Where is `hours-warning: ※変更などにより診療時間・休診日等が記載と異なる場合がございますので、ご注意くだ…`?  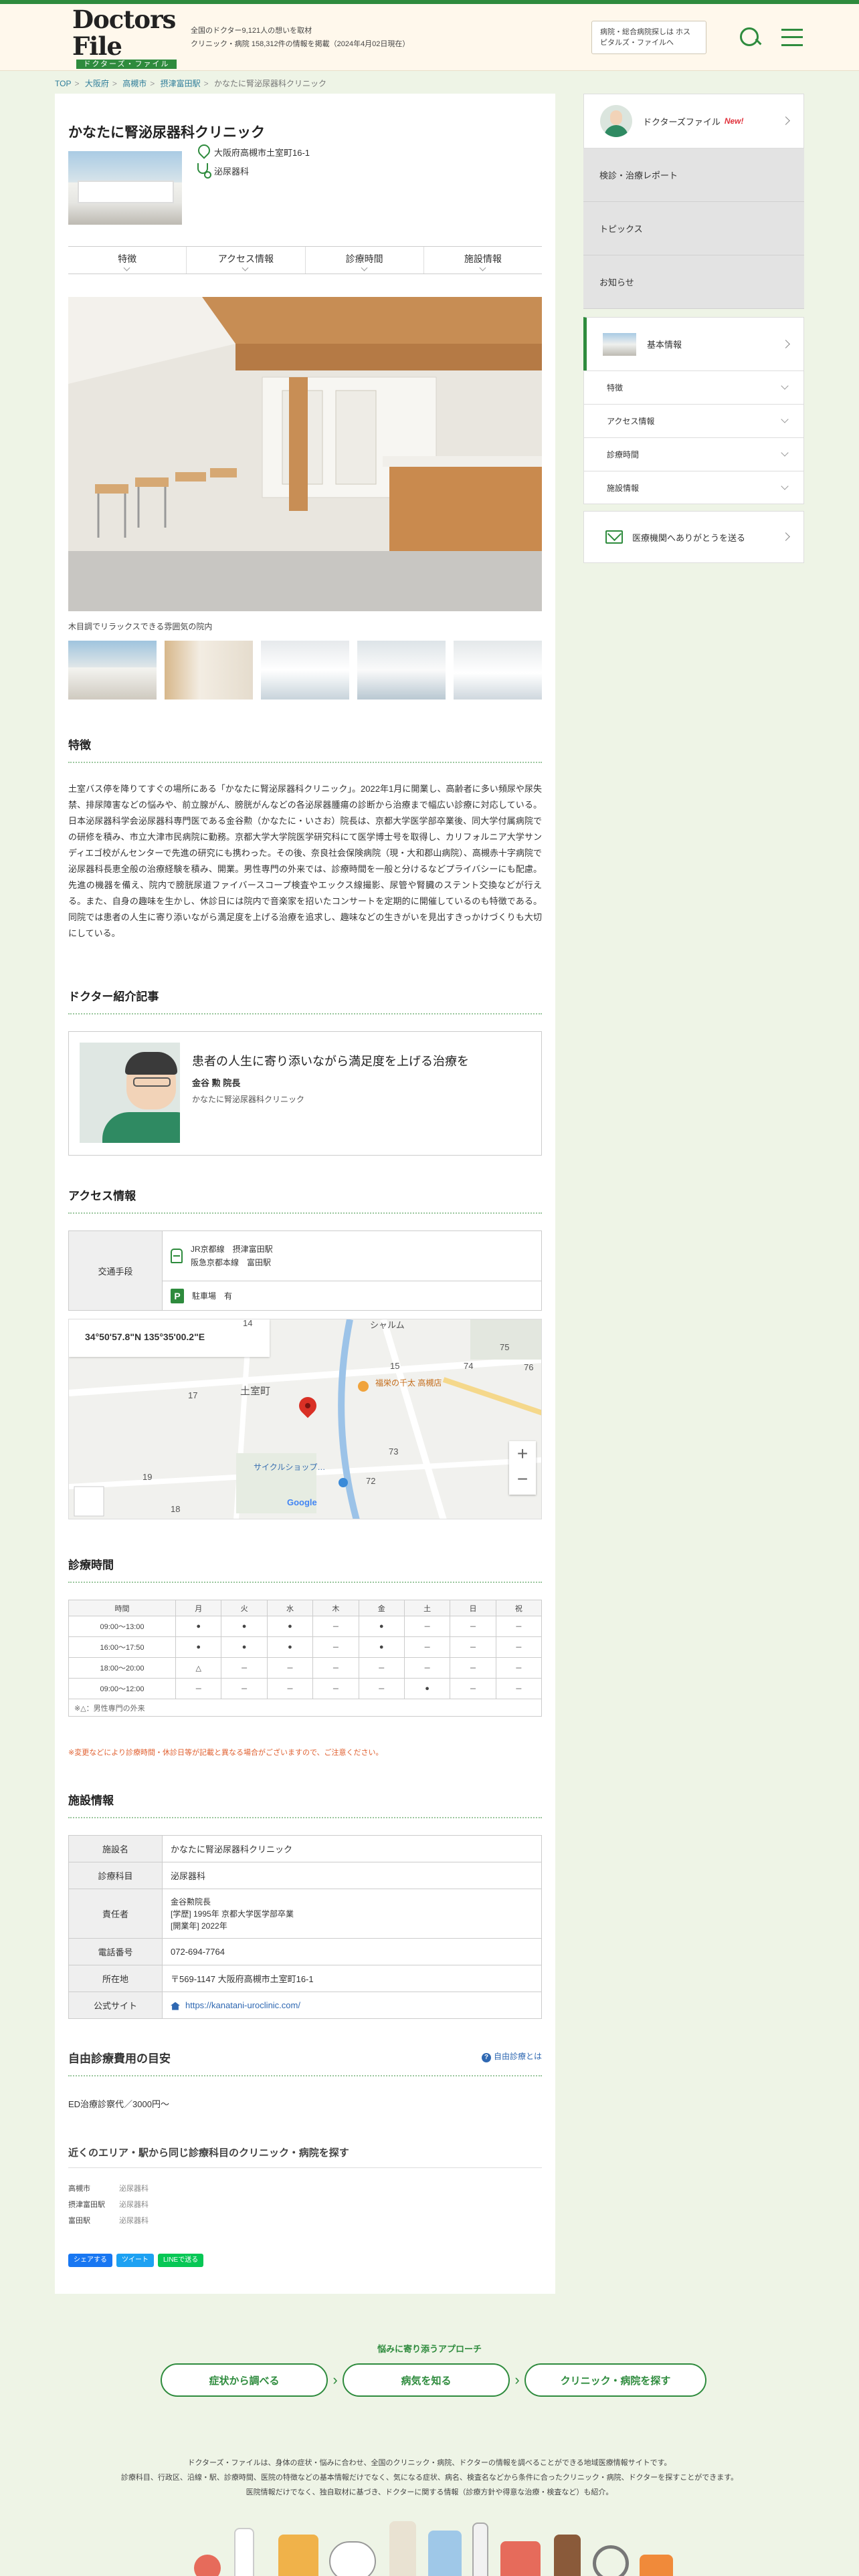 hours-warning: ※変更などにより診療時間・休診日等が記載と異なる場合がございますので、ご注意くだ… is located at coordinates (226, 1753).